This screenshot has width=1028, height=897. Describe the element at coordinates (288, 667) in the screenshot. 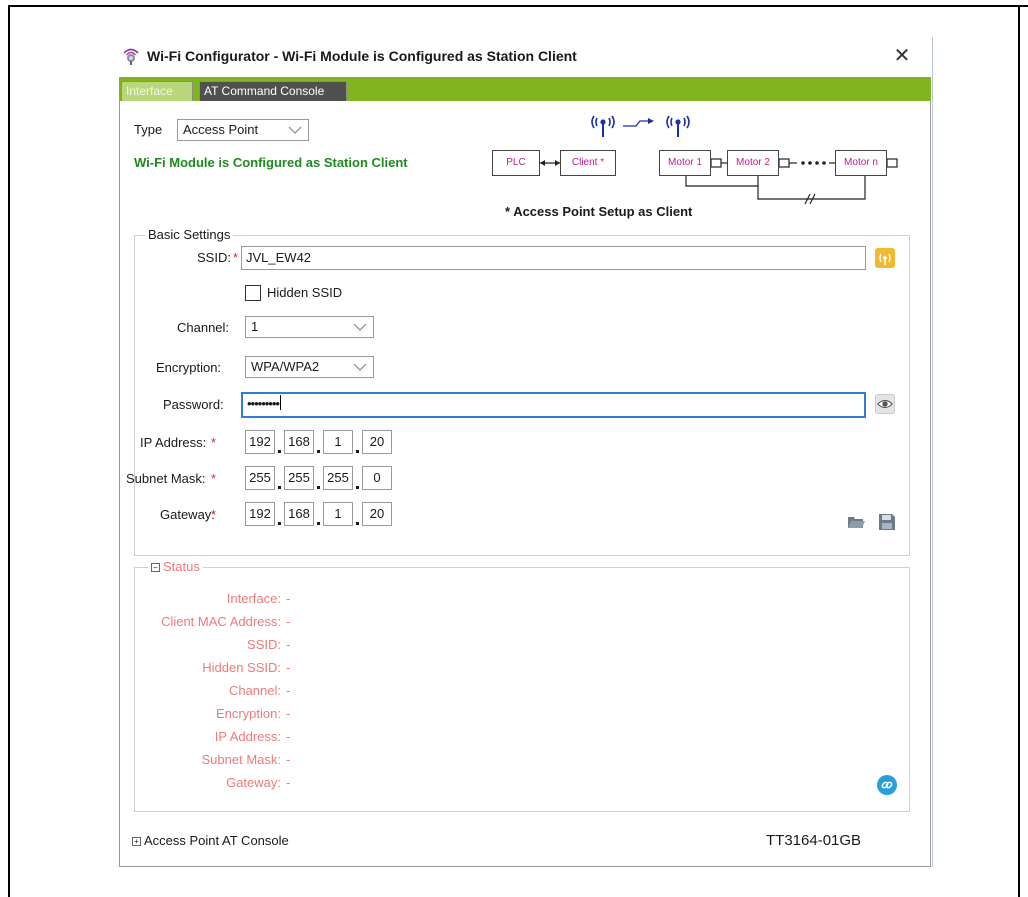

I see `status-hidden-ssid-value: -` at that location.